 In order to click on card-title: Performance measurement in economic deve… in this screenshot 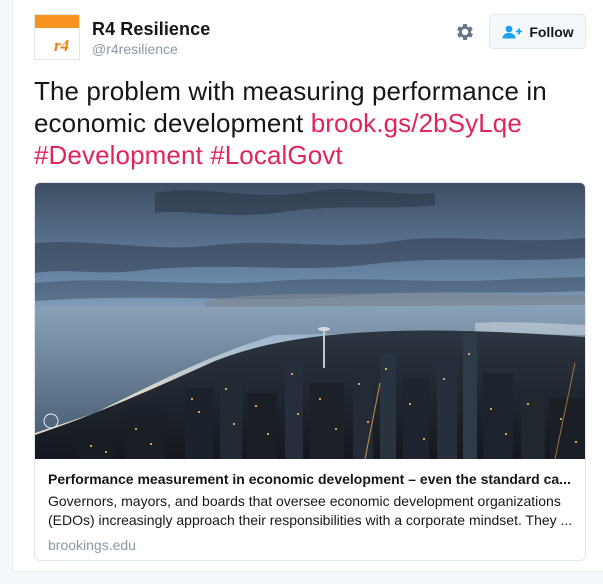, I will do `click(311, 479)`.